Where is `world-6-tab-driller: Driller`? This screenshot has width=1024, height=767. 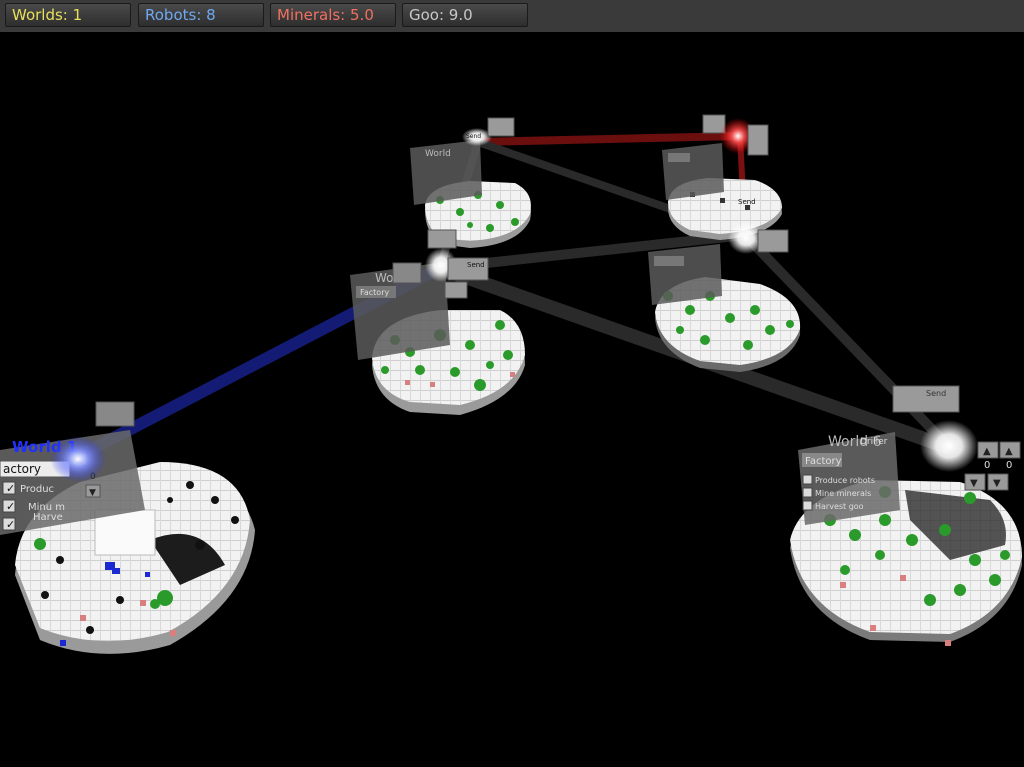
world-6-tab-driller: Driller is located at coordinates (874, 442).